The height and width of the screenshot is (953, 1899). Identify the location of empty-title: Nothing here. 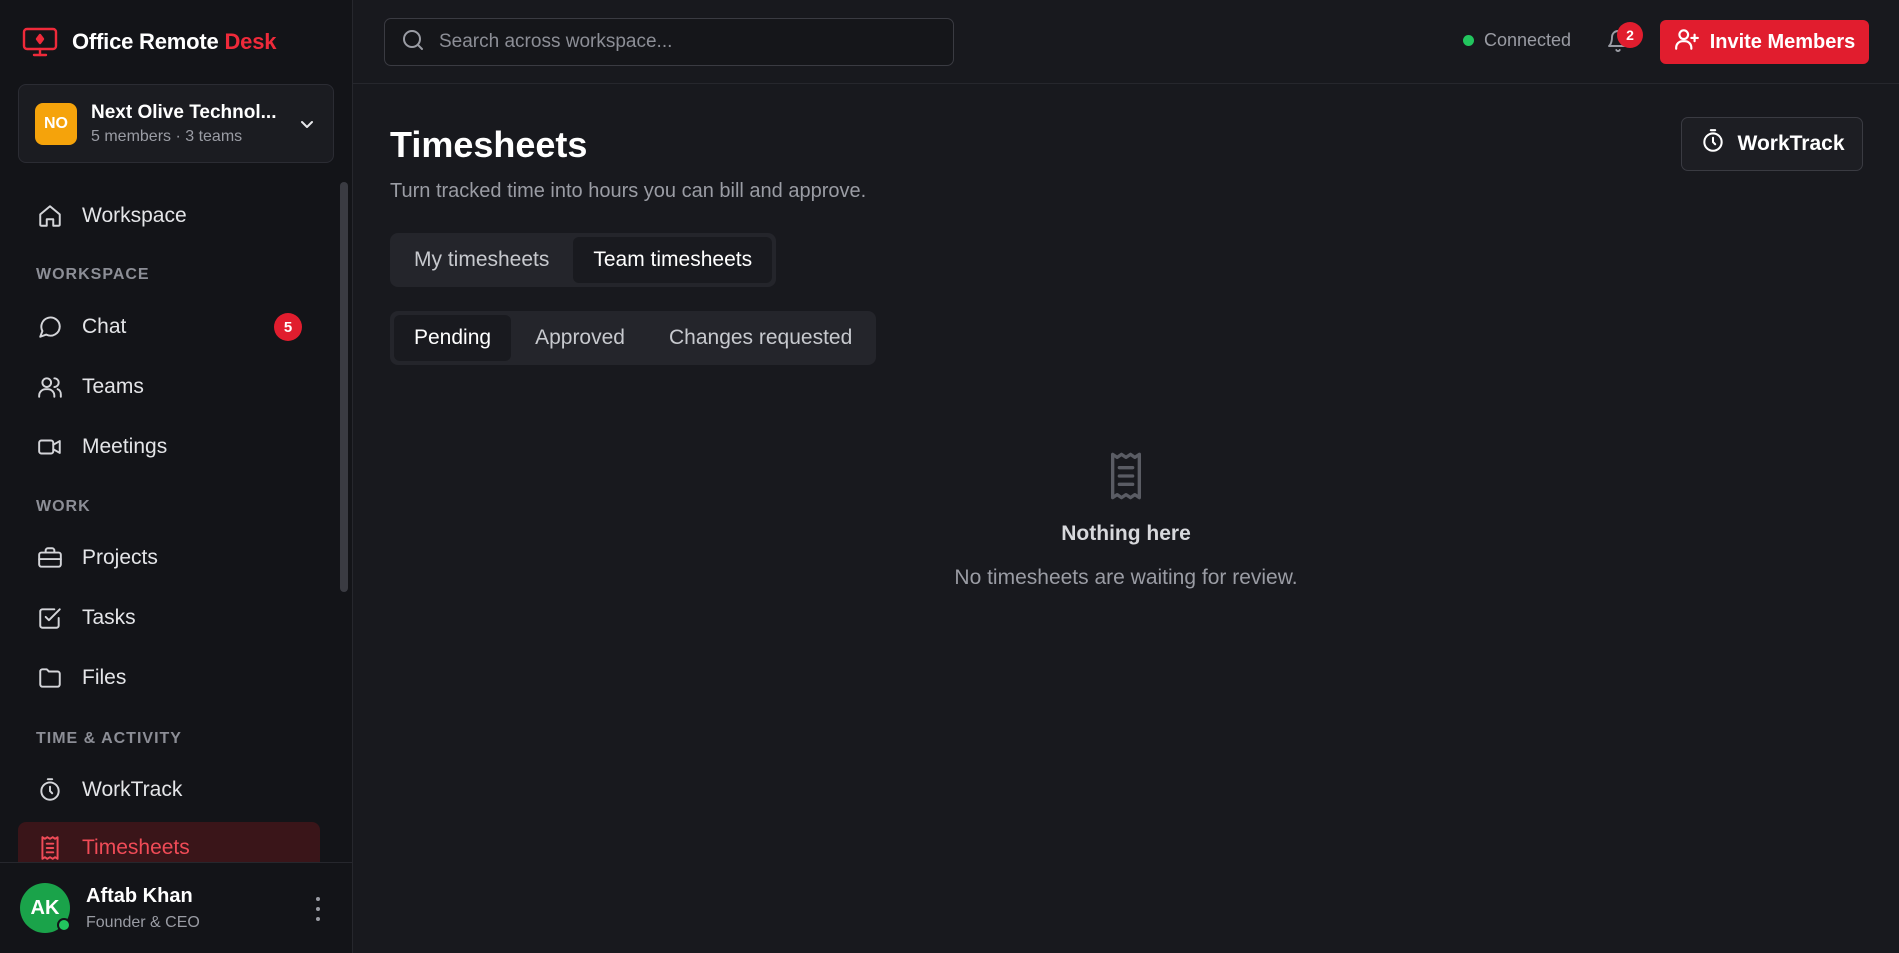
(1126, 533).